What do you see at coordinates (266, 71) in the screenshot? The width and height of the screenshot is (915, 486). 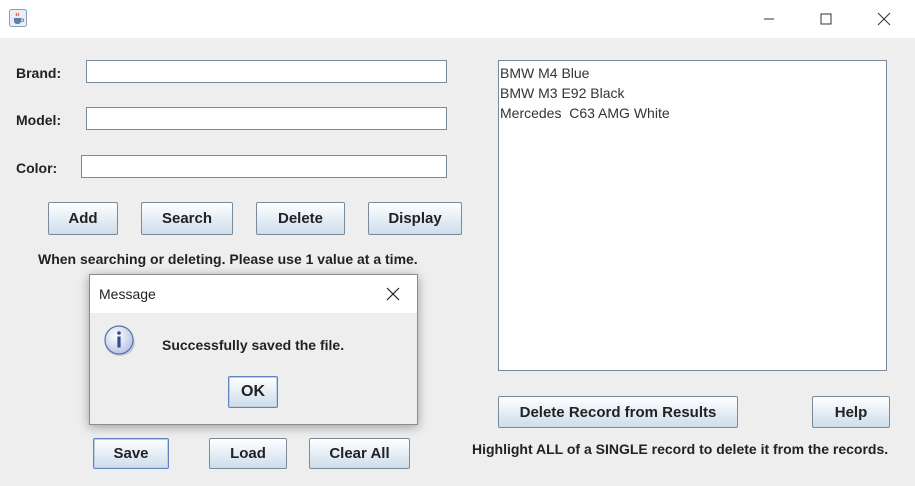 I see `brand-field` at bounding box center [266, 71].